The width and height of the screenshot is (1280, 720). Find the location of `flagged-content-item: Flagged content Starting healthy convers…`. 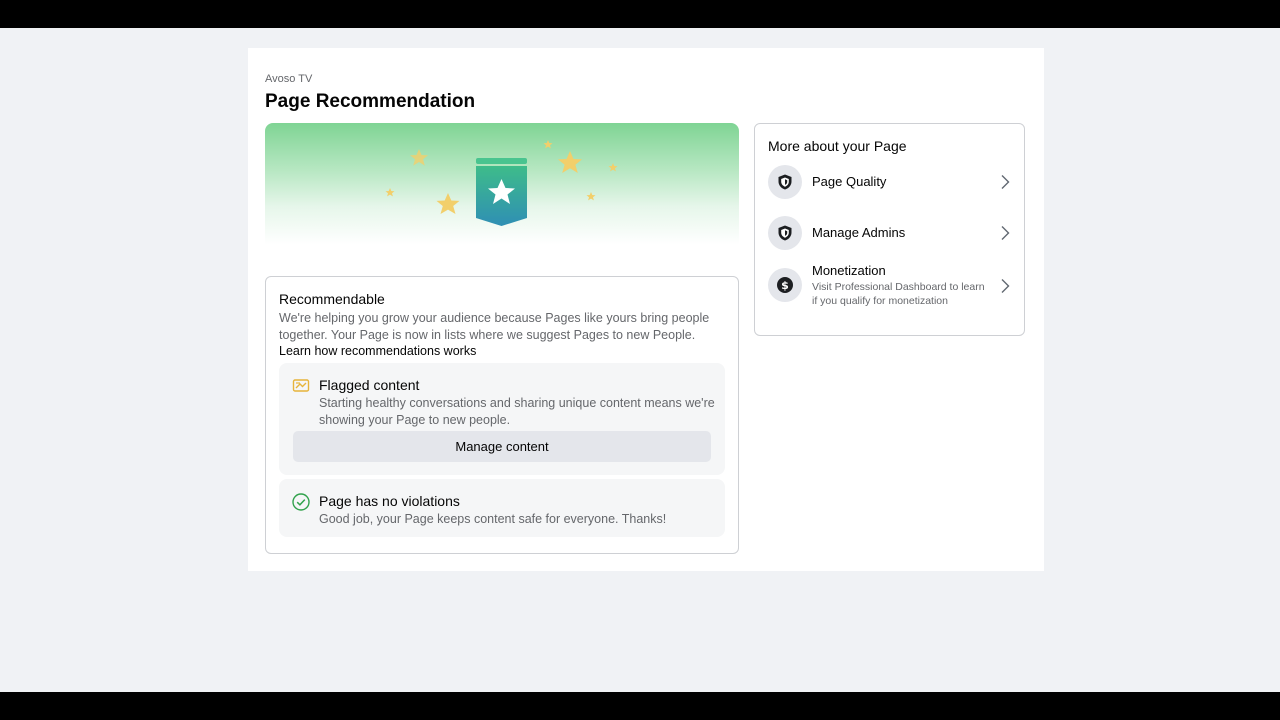

flagged-content-item: Flagged content Starting healthy convers… is located at coordinates (502, 419).